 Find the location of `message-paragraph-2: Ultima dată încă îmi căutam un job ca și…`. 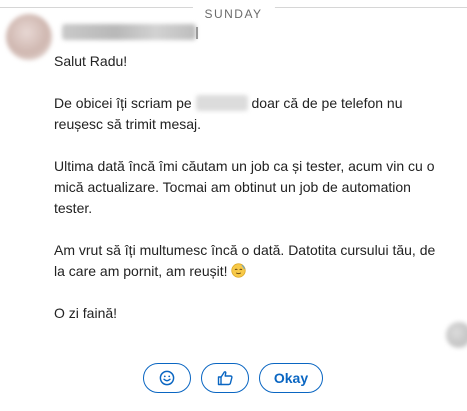

message-paragraph-2: Ultima dată încă îmi căutam un job ca și… is located at coordinates (244, 187).